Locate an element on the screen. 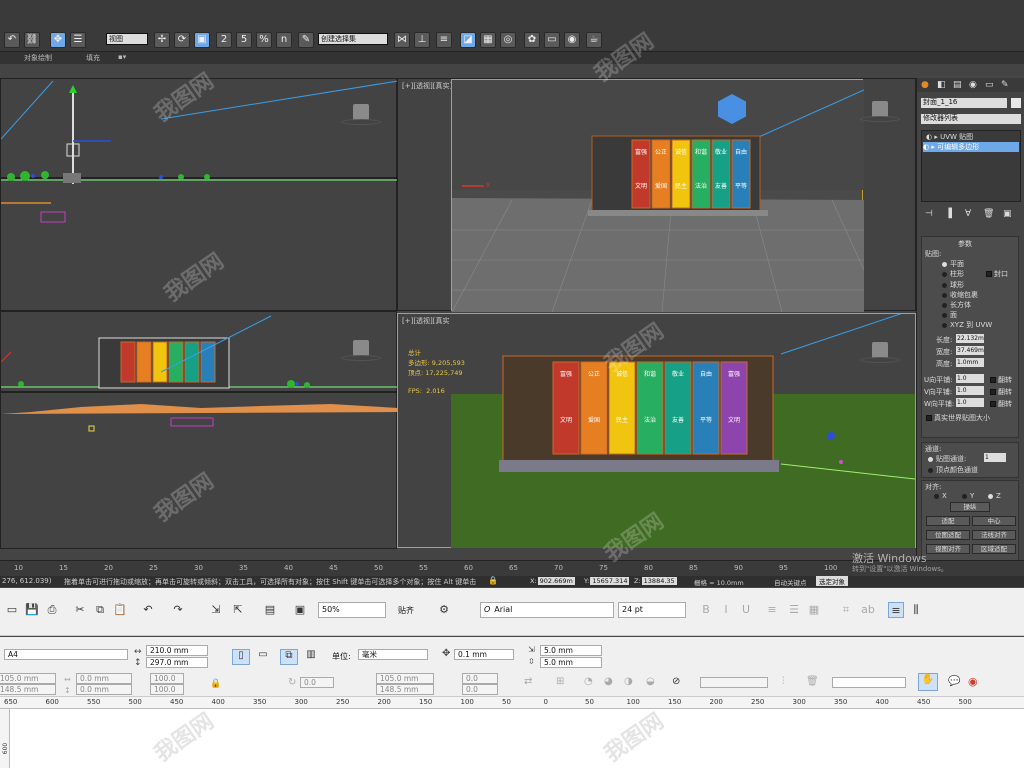 The image size is (1024, 768). redo-icon: ↷ is located at coordinates (178, 610).